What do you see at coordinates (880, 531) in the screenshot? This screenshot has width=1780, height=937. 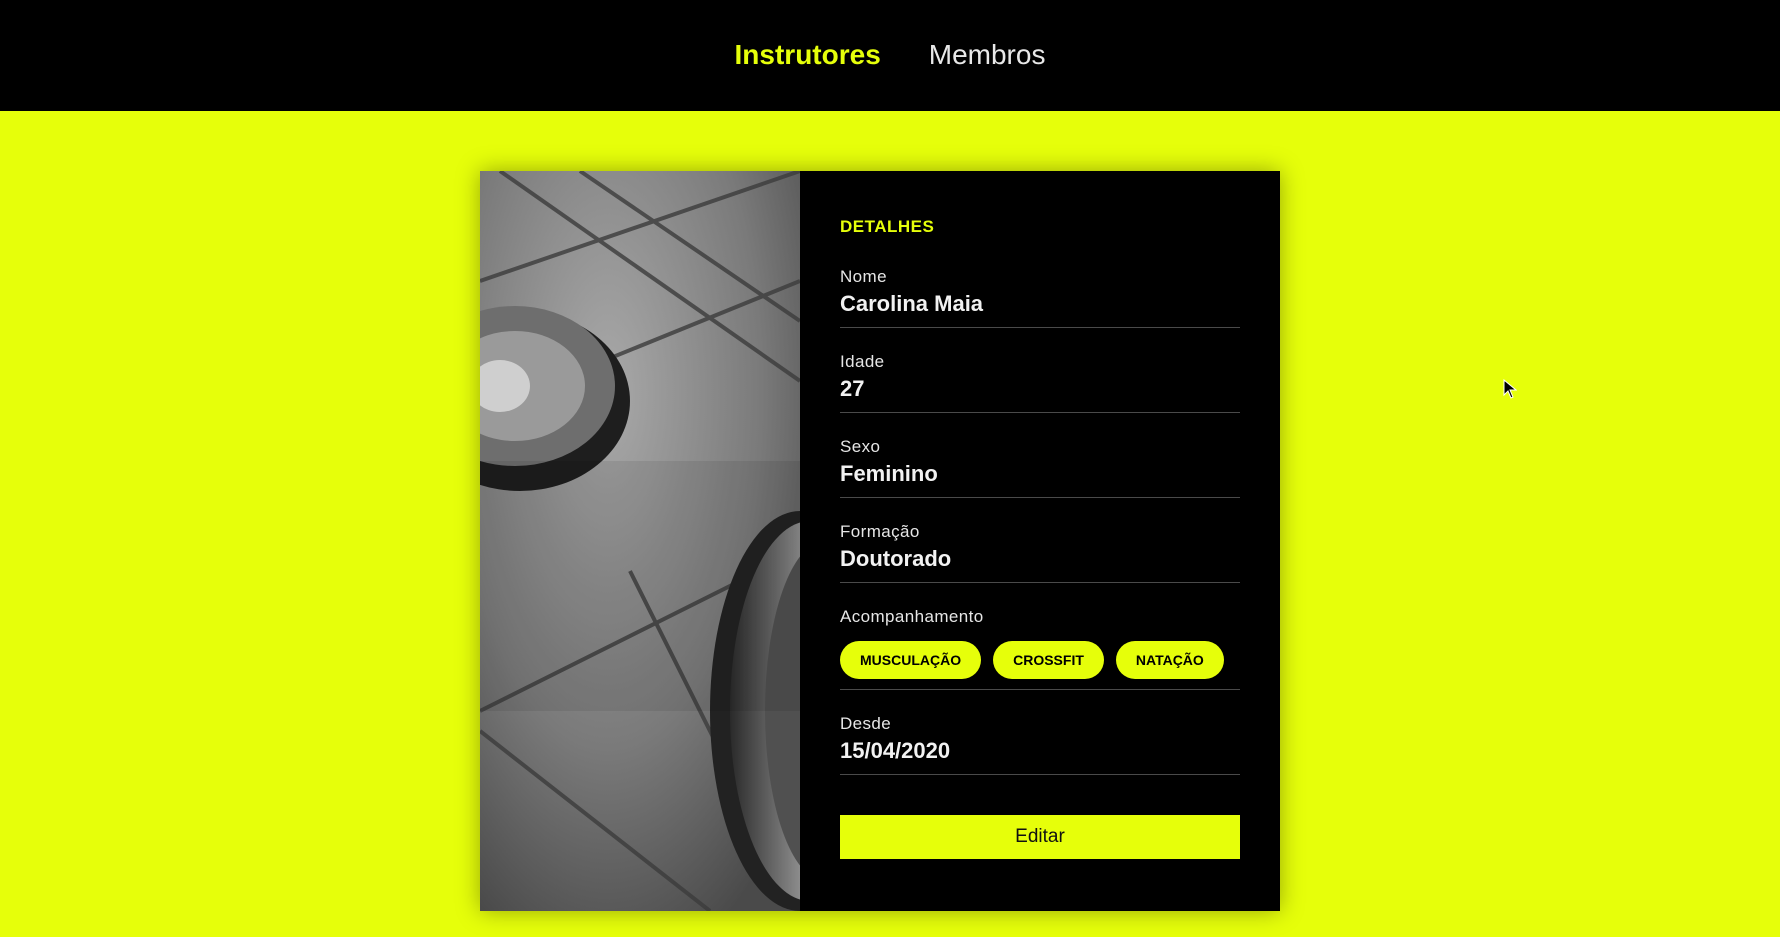 I see `field-label: Formação` at bounding box center [880, 531].